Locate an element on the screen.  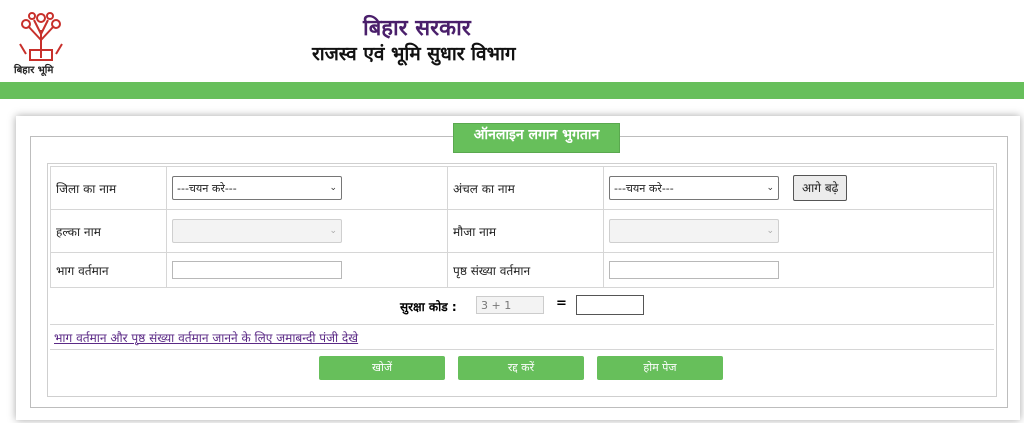
district-select-value: ---चयन करे--- is located at coordinates (207, 188).